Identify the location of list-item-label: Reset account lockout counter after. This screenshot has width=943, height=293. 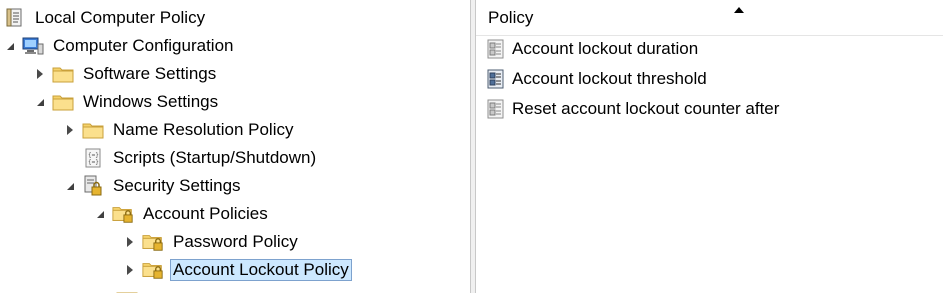
(646, 108).